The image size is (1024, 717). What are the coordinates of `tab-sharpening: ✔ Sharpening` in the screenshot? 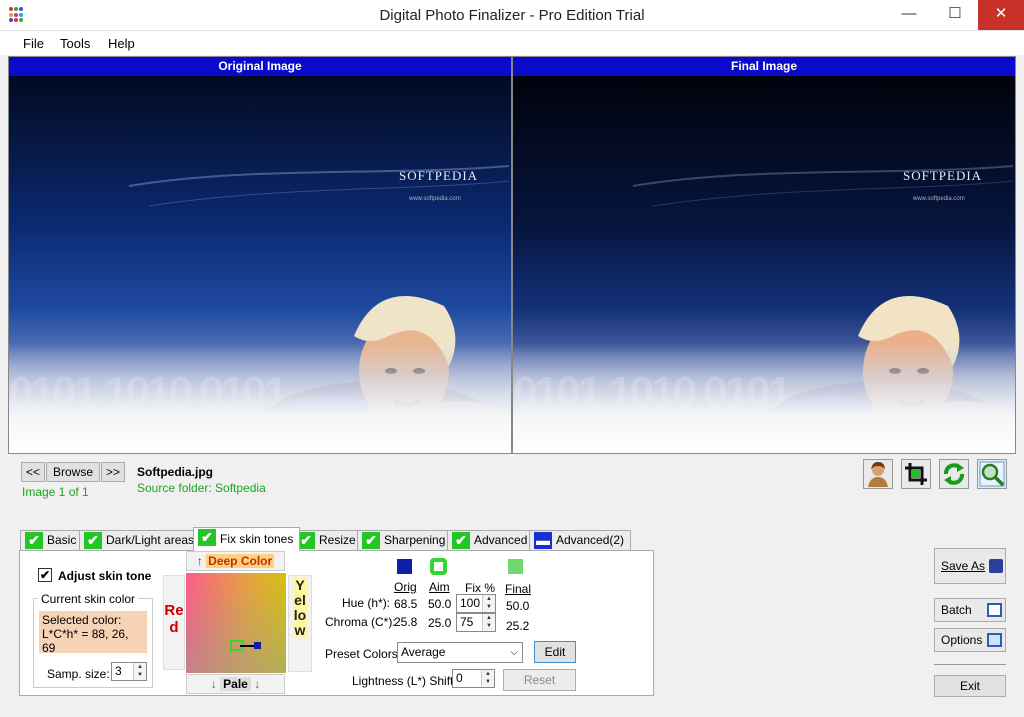 It's located at (405, 540).